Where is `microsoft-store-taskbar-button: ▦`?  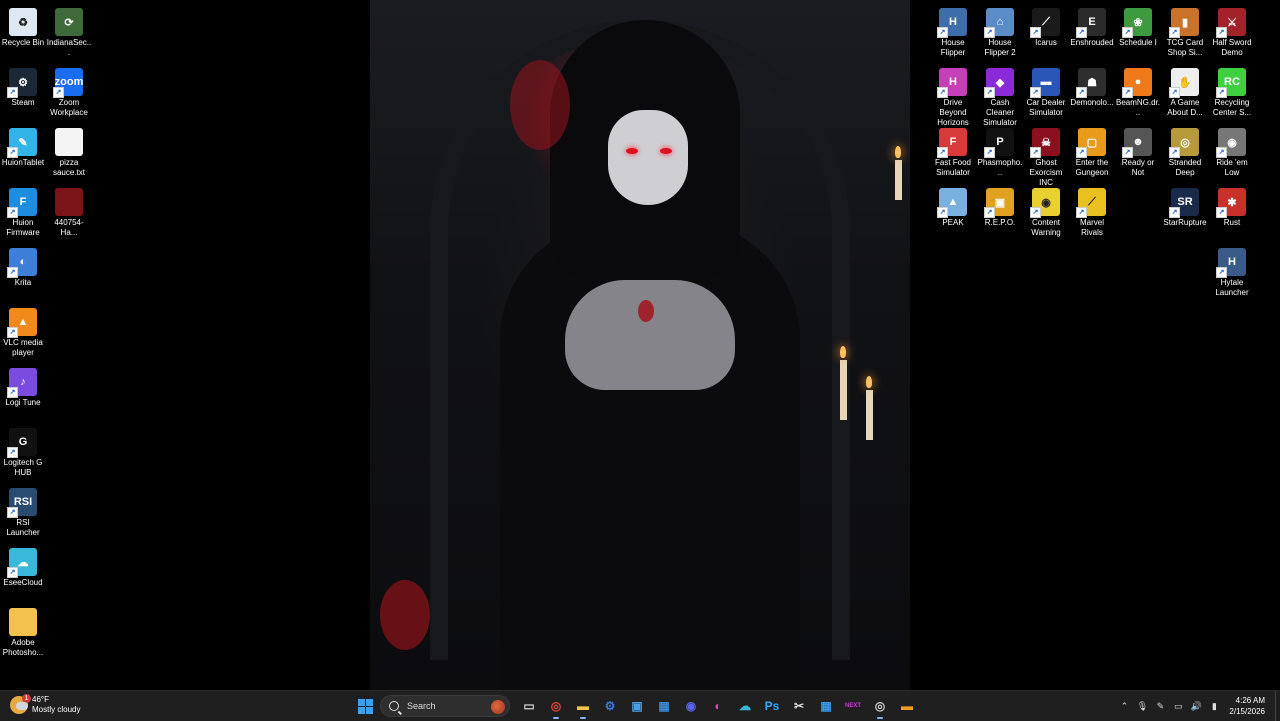 microsoft-store-taskbar-button: ▦ is located at coordinates (826, 706).